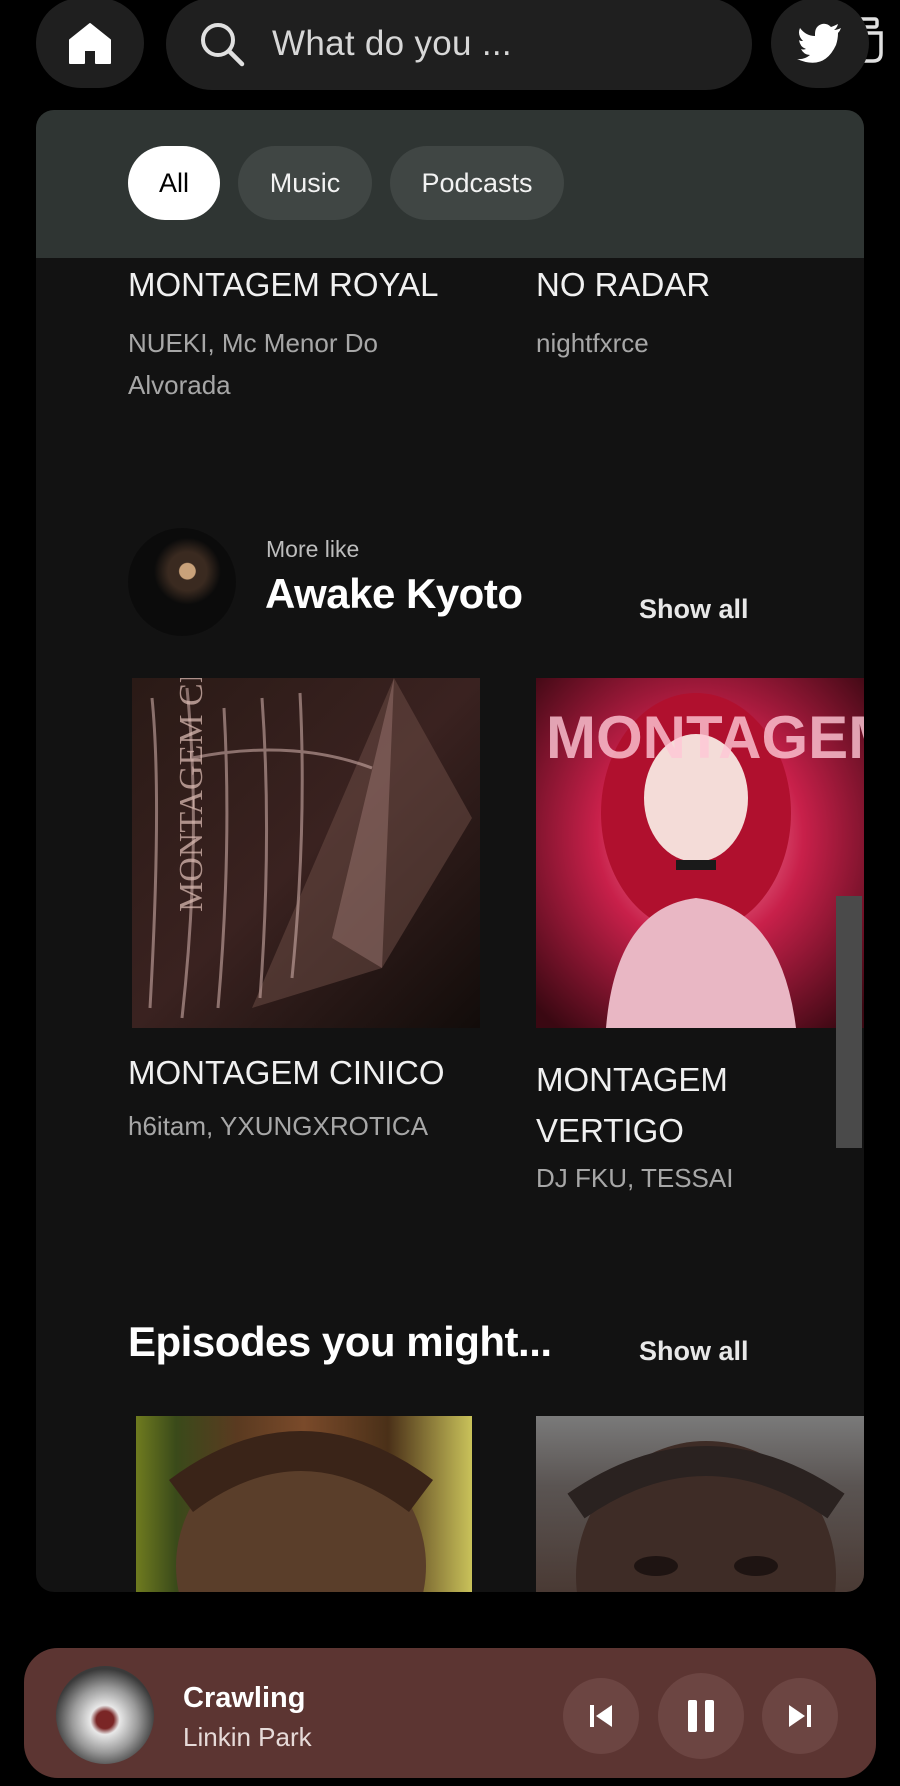 This screenshot has width=900, height=1786. What do you see at coordinates (623, 284) in the screenshot?
I see `card-title: NO RADAR` at bounding box center [623, 284].